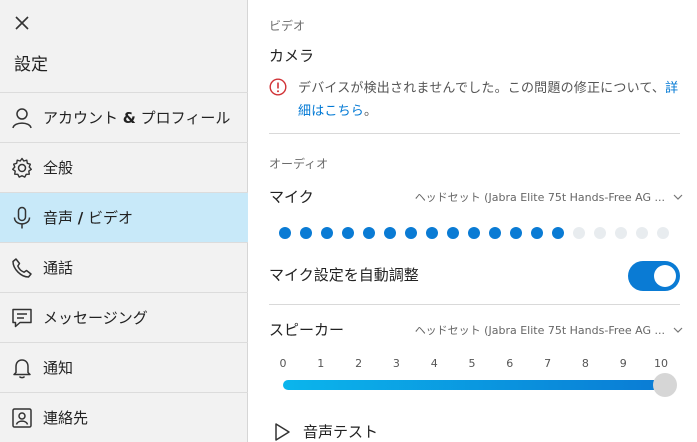  What do you see at coordinates (341, 432) in the screenshot?
I see `test-audio-label: 音声テスト` at bounding box center [341, 432].